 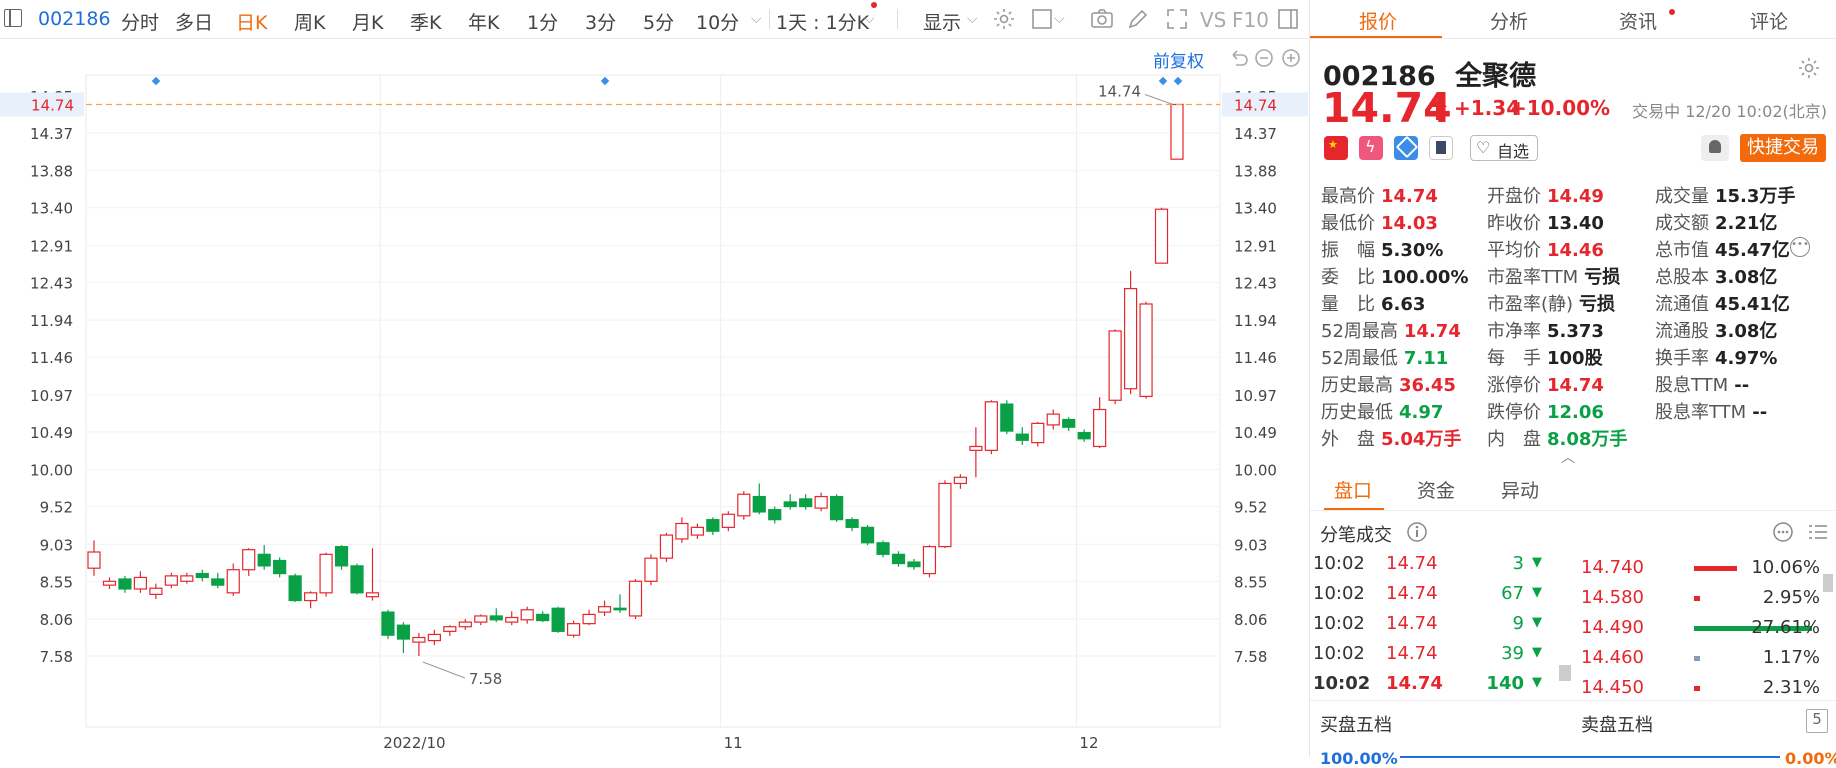 I want to click on max-price-annotation: 14.74, so click(x=1119, y=91).